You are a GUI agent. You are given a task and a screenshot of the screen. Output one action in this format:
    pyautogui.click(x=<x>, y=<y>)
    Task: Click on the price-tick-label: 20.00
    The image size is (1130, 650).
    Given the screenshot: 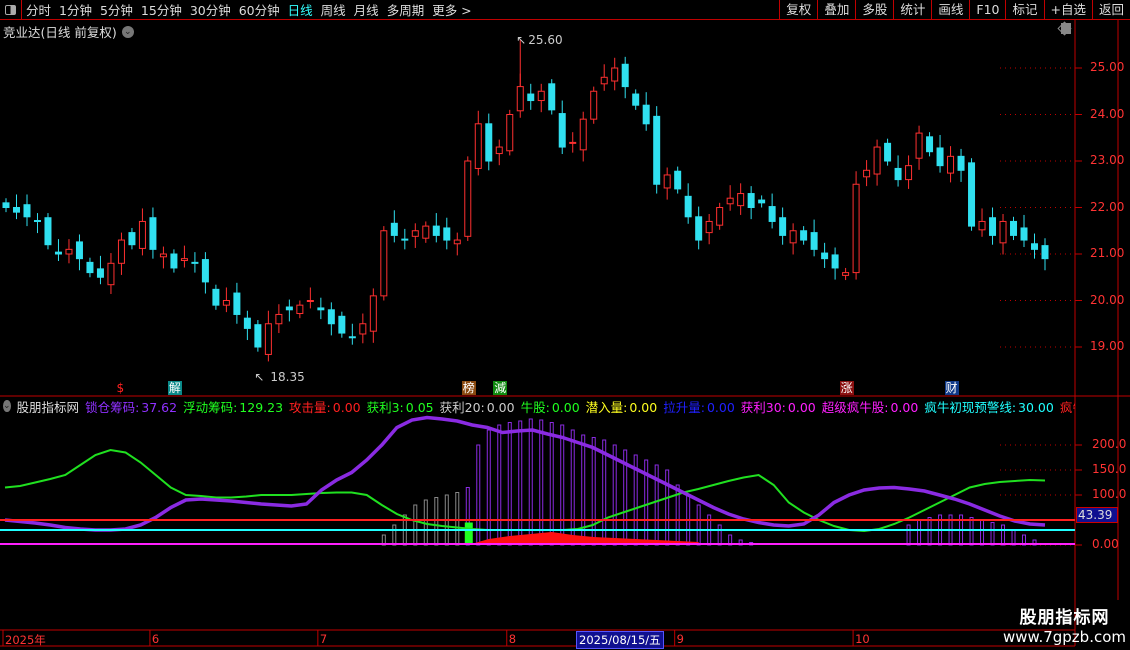 What is the action you would take?
    pyautogui.click(x=1107, y=299)
    